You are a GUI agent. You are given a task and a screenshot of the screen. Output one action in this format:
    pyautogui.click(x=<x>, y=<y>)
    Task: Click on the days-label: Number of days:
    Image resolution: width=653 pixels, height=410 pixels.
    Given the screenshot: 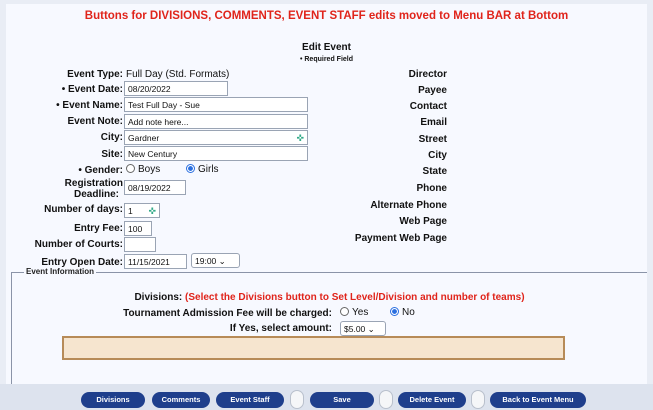 What is the action you would take?
    pyautogui.click(x=83, y=209)
    